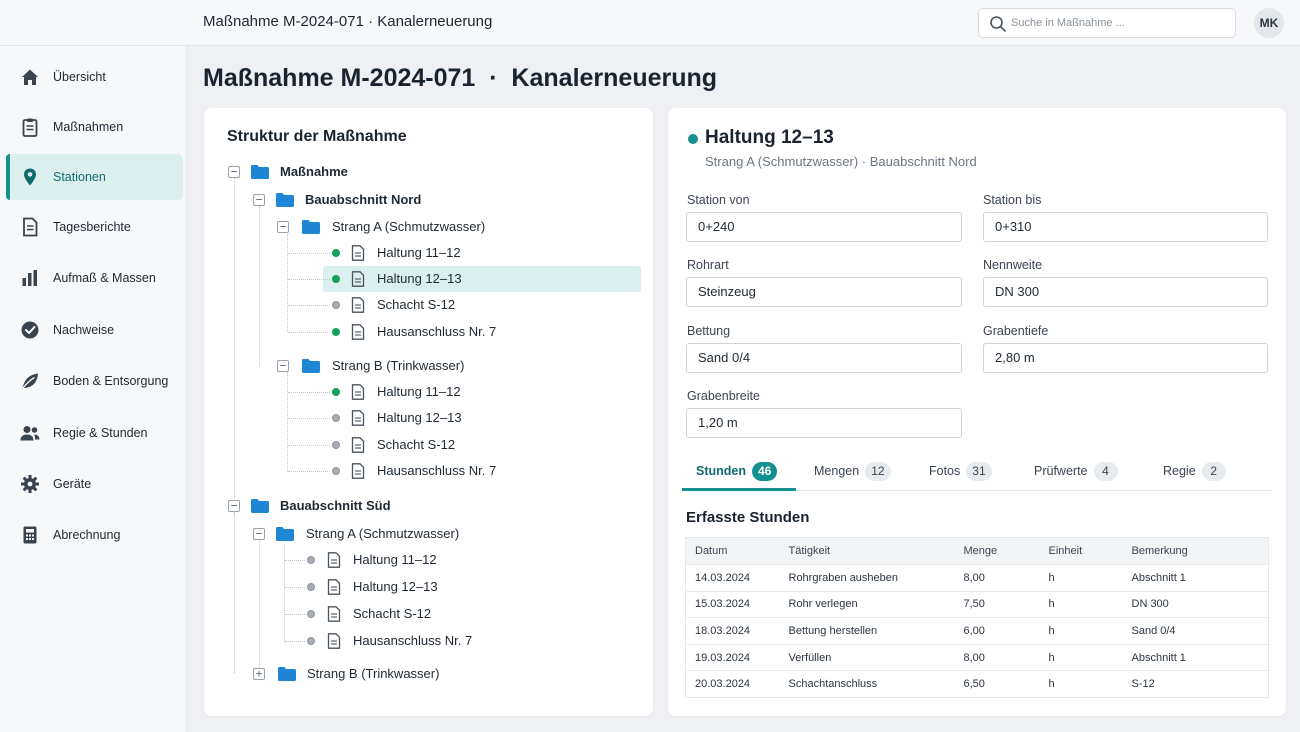 The height and width of the screenshot is (732, 1300). Describe the element at coordinates (739, 489) in the screenshot. I see `active-tab-indicator` at that location.